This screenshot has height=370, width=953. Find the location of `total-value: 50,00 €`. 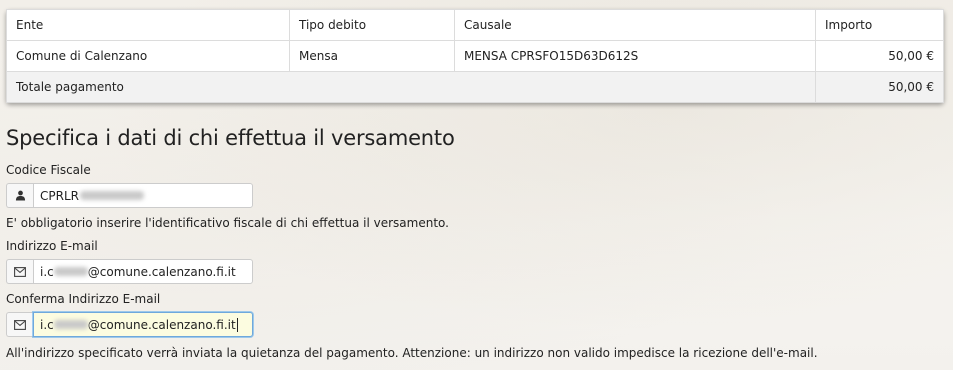

total-value: 50,00 € is located at coordinates (879, 87).